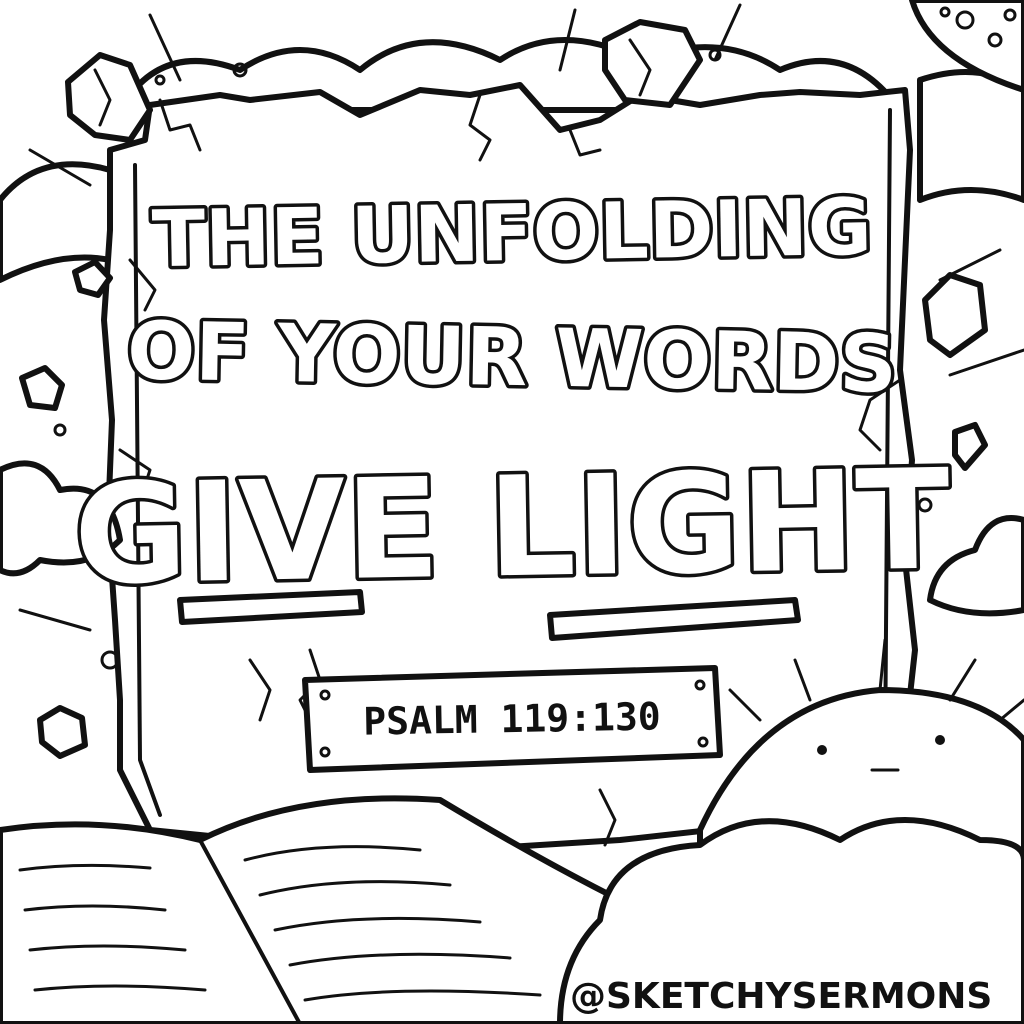 This screenshot has height=1024, width=1024. I want to click on reference-plaque: PSALM 119:130, so click(512, 719).